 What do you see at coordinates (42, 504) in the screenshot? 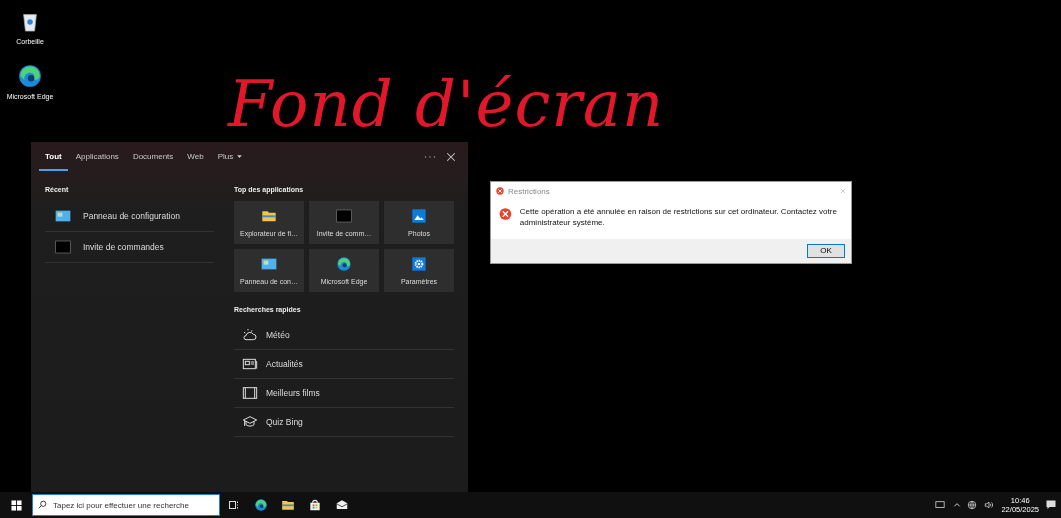
I see `search-icon` at bounding box center [42, 504].